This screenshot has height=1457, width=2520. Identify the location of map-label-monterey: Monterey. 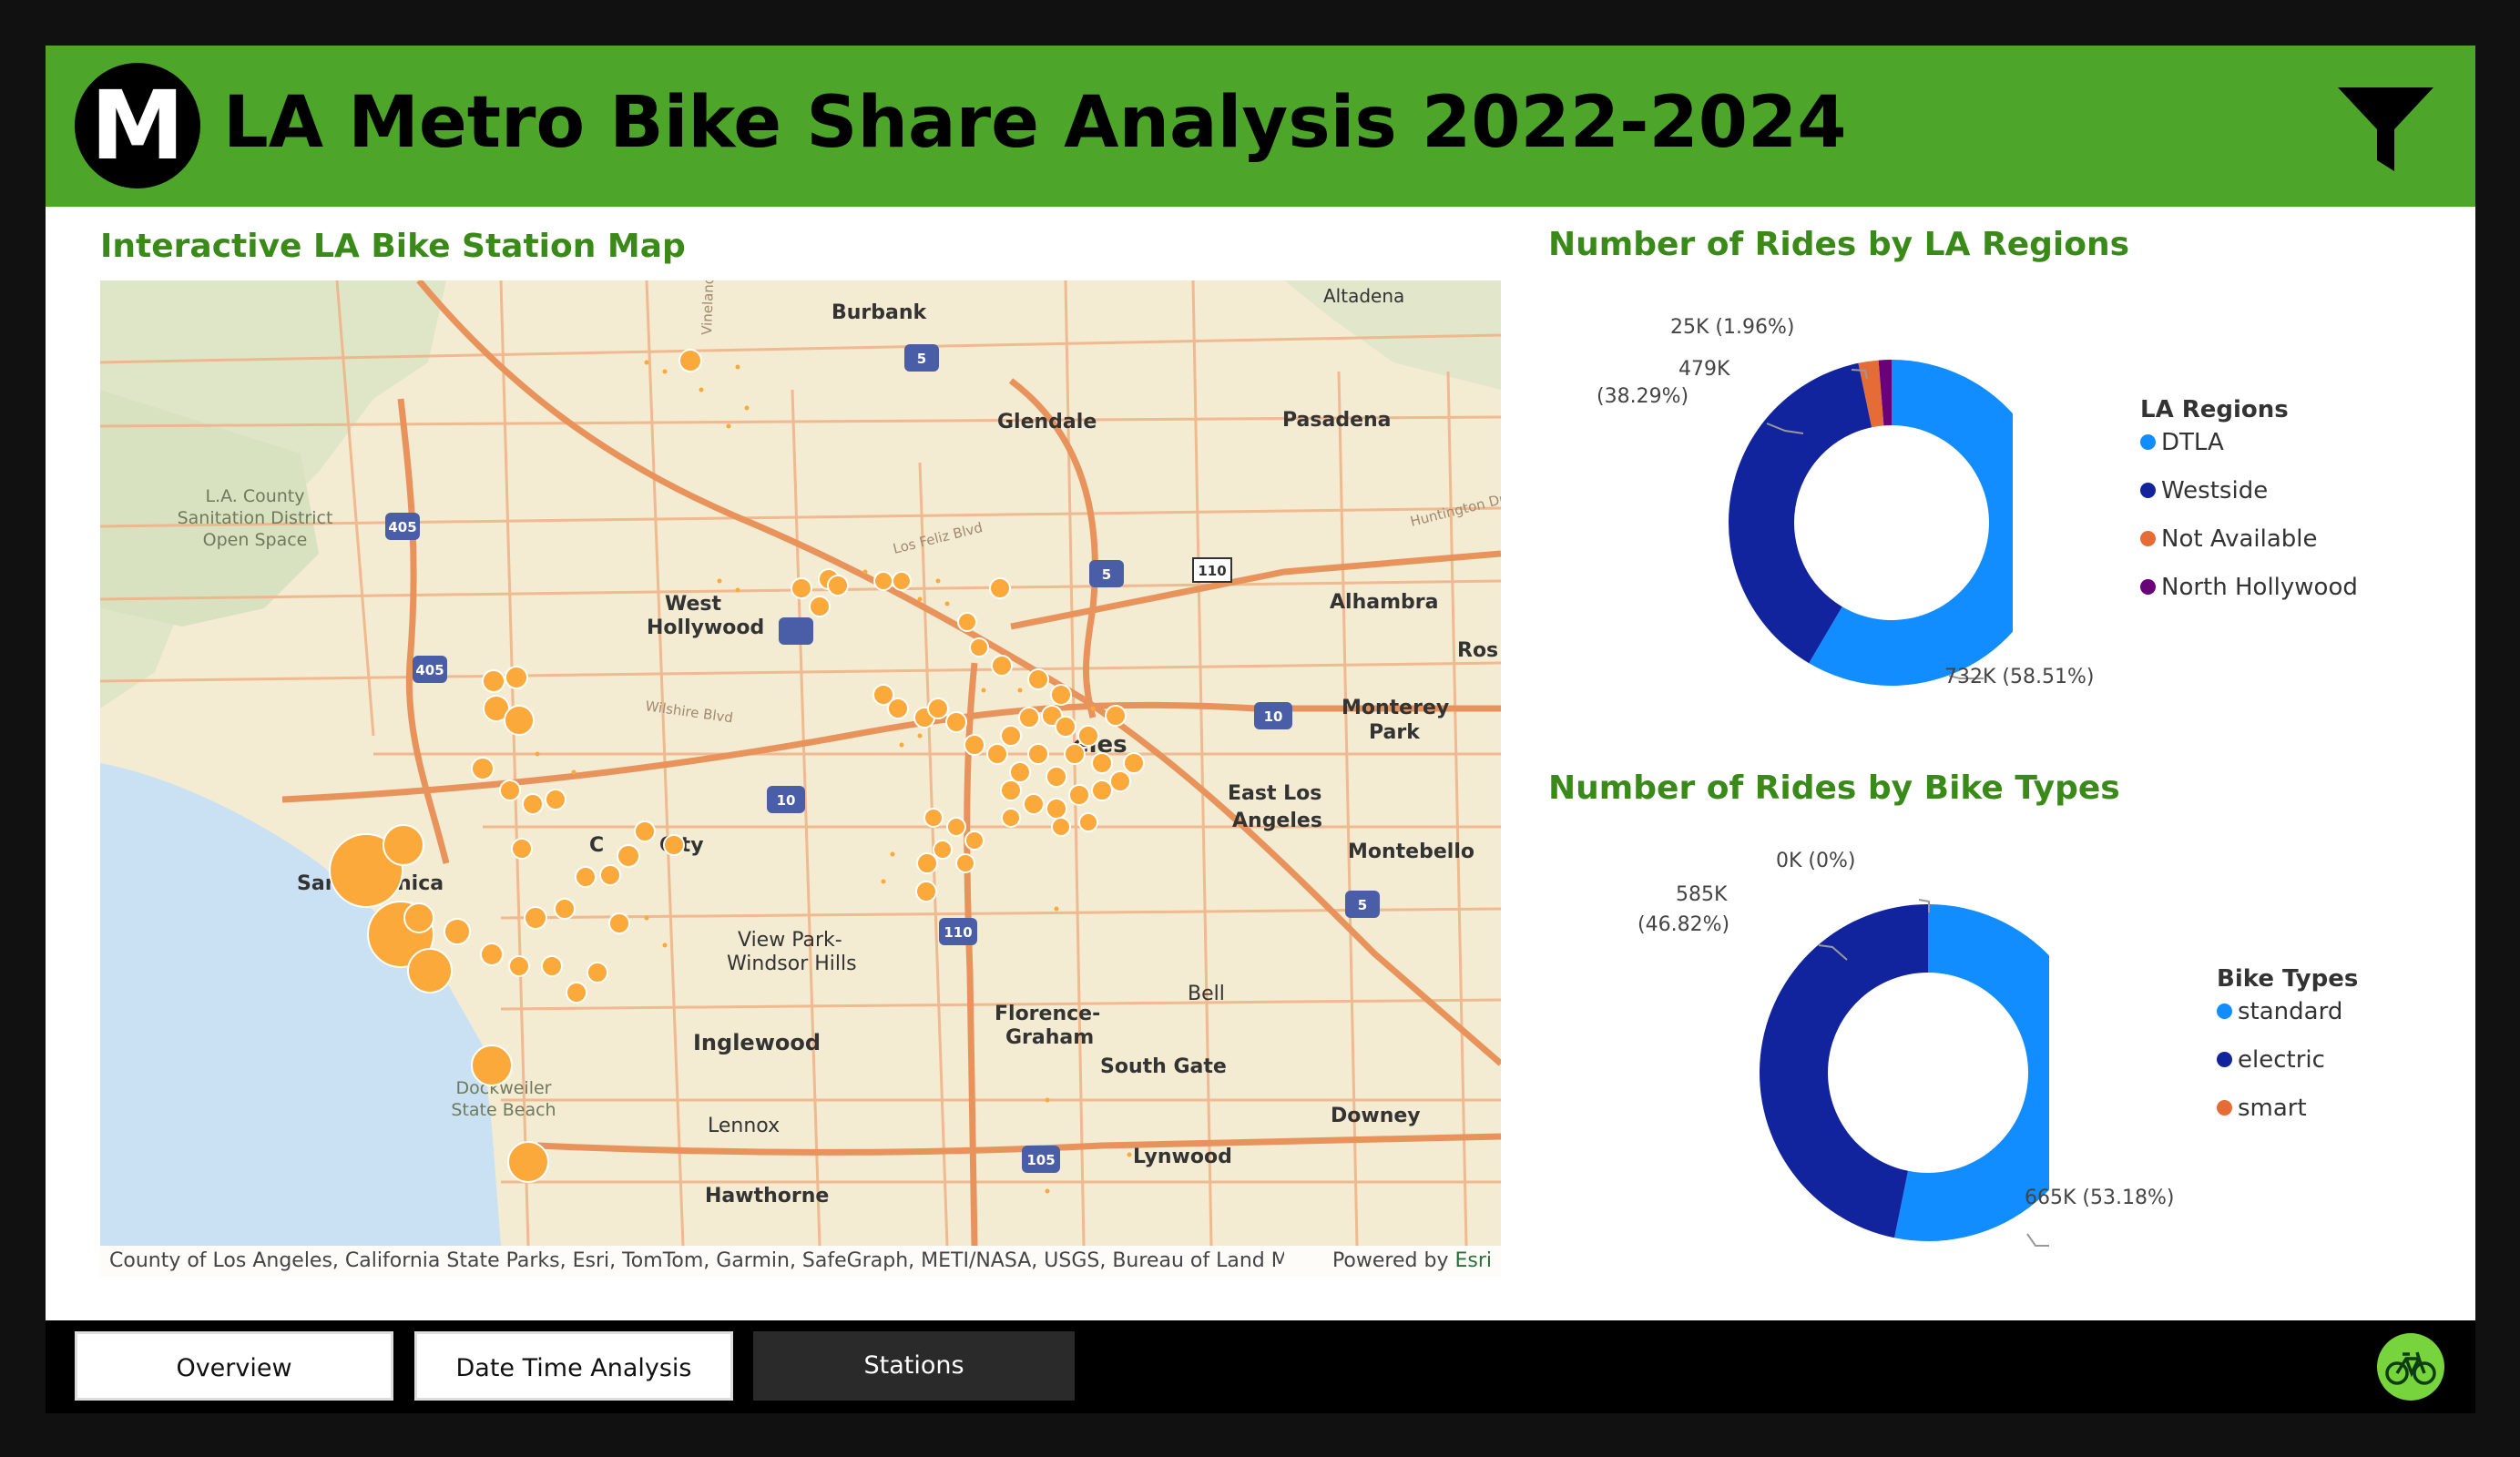
(1396, 708).